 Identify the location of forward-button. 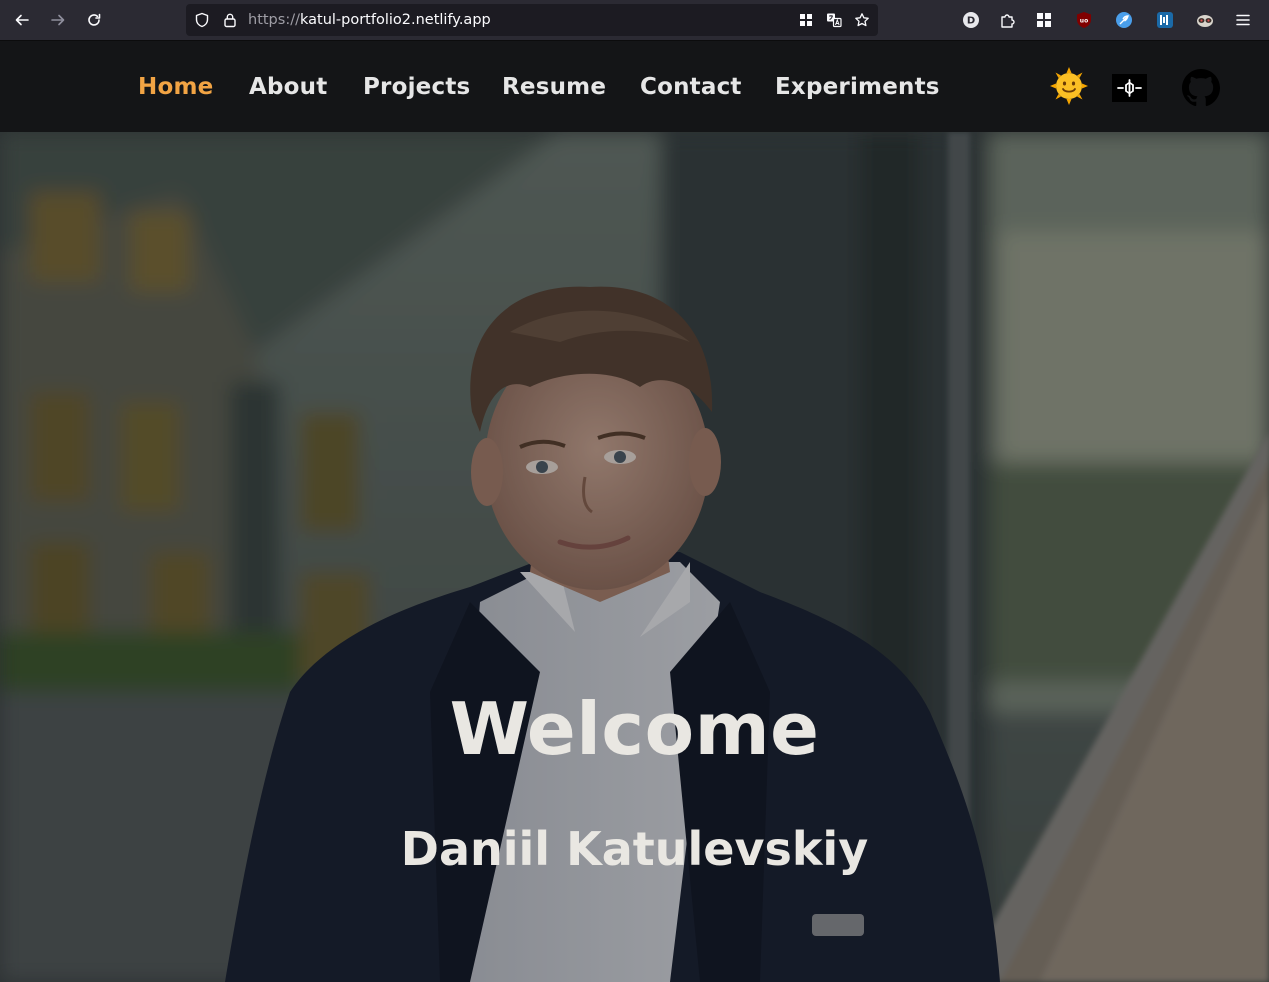
(58, 20).